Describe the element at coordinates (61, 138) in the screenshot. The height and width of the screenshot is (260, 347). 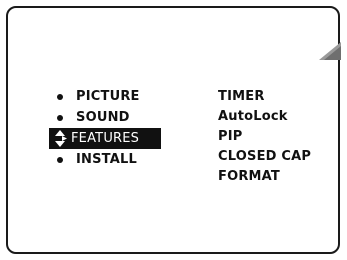
I see `up-down-arrow-icon` at that location.